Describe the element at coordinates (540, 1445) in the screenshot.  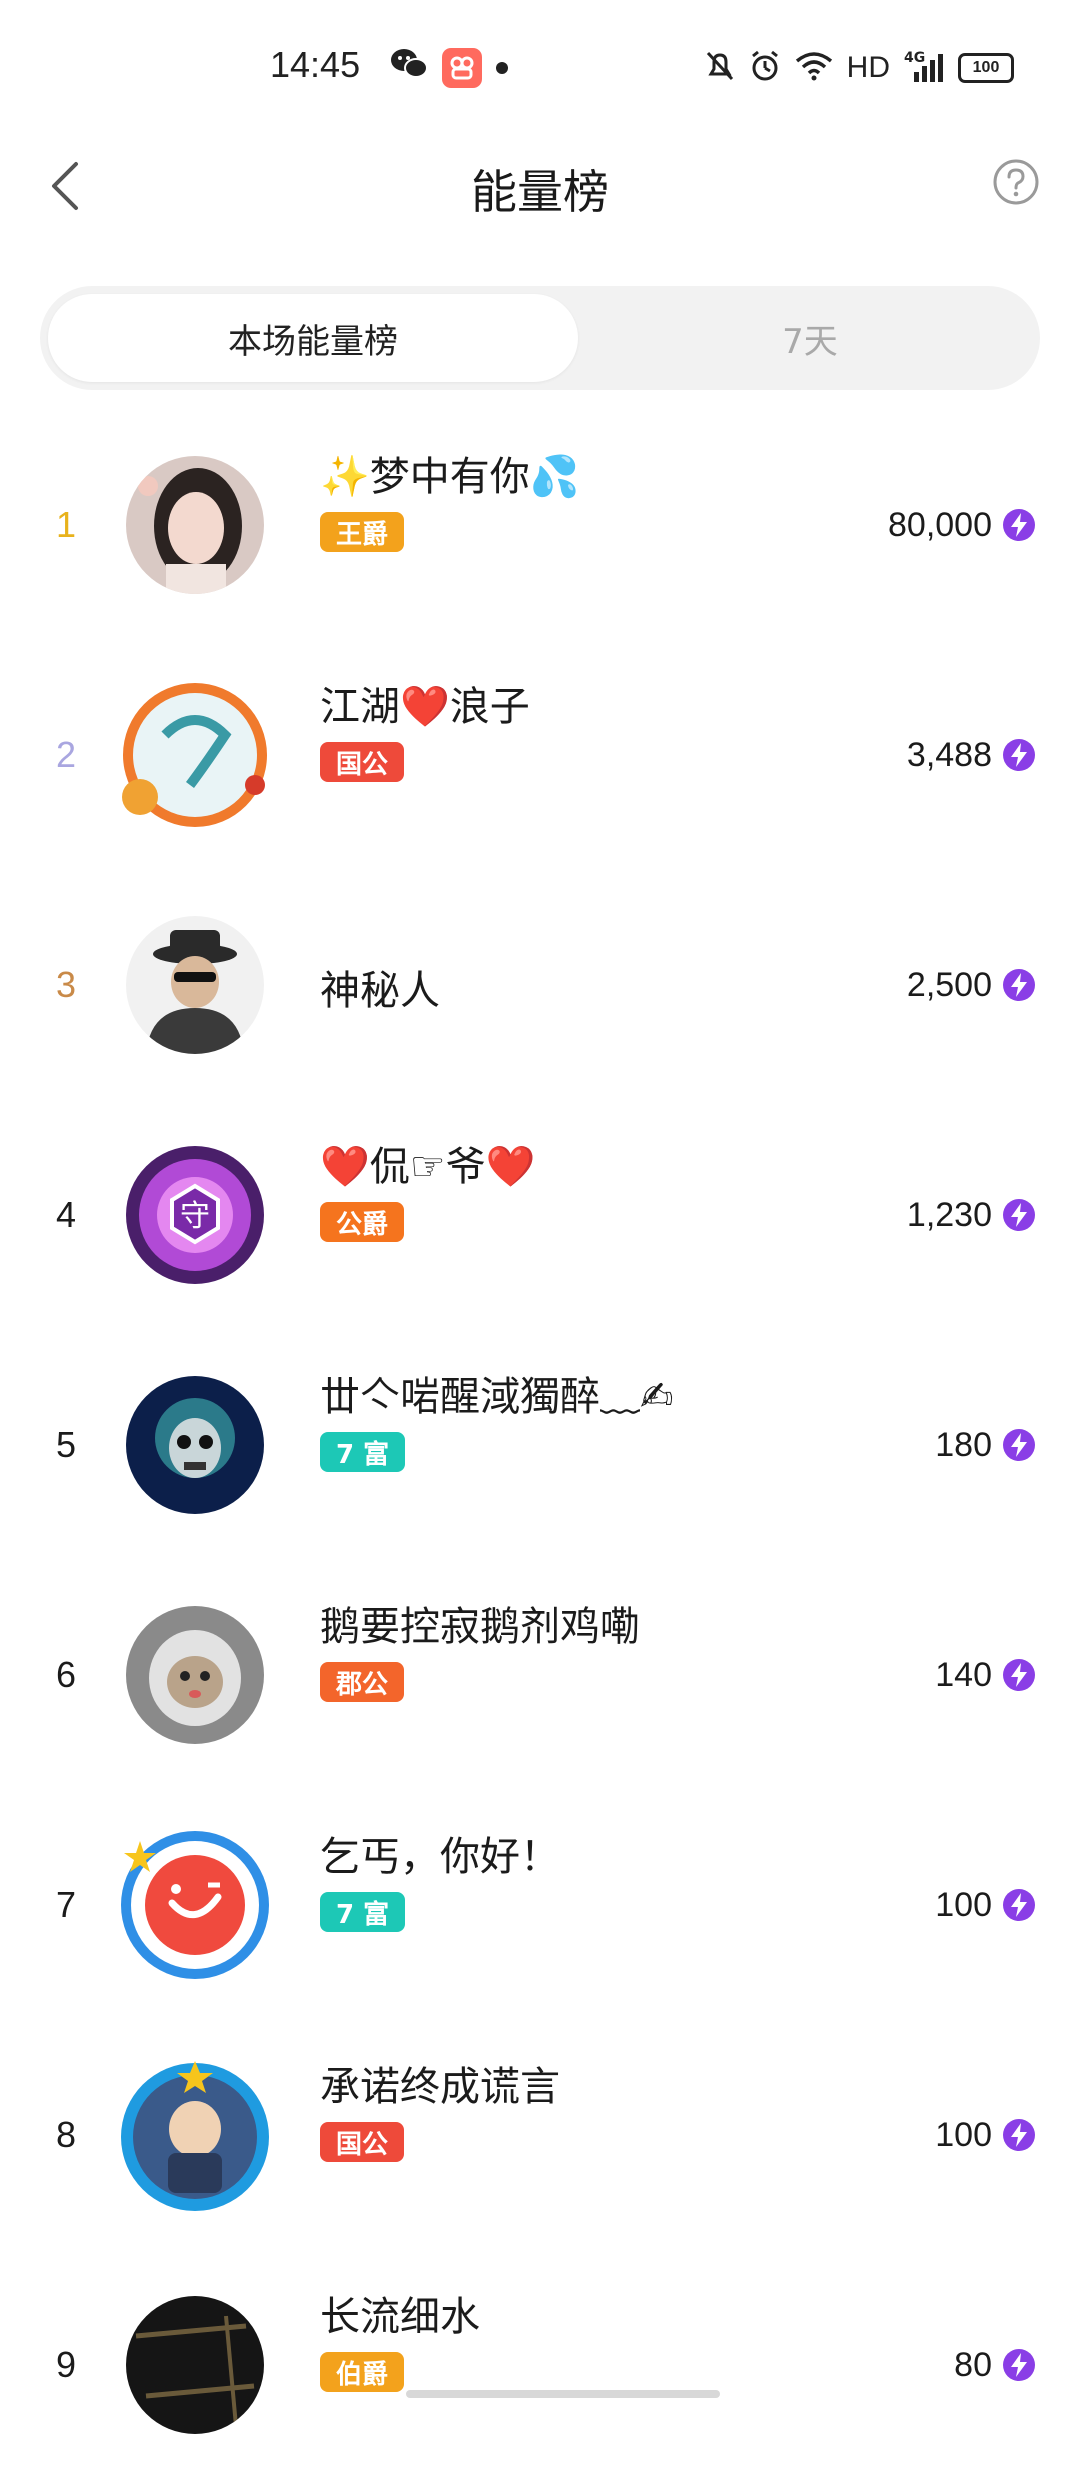
I see `list-item: 5 丗亽啱醒淢獨醉﹏✍ 7 富 180` at that location.